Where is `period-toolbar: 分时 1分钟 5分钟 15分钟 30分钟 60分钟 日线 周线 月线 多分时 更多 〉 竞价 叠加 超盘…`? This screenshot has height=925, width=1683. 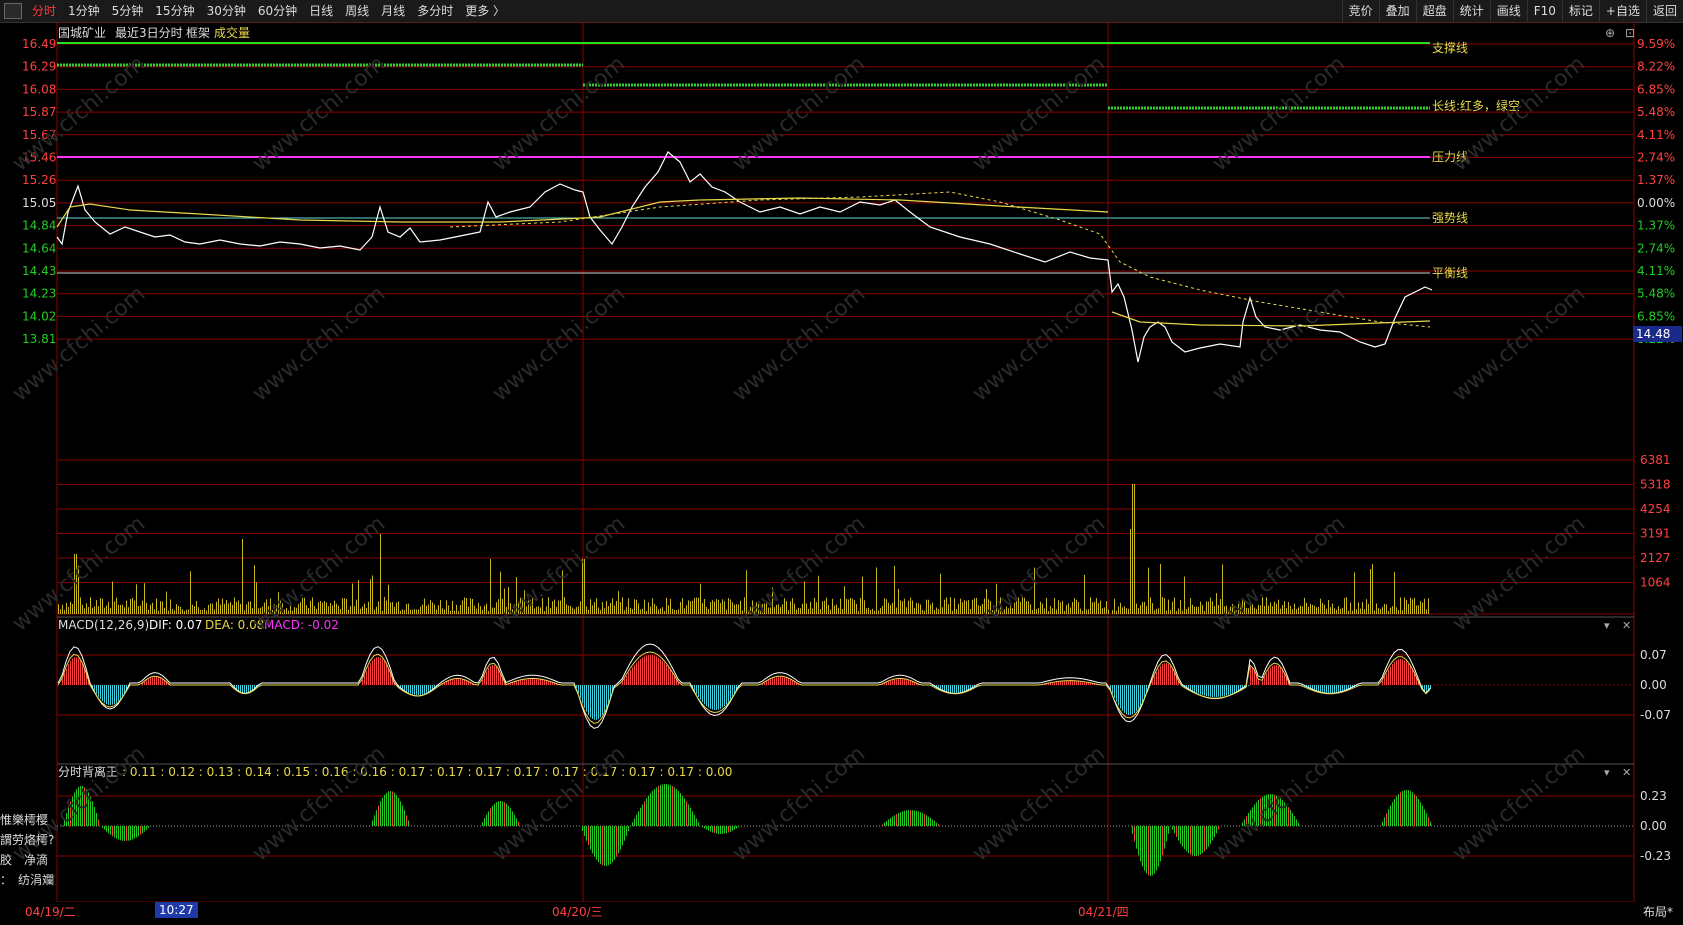
period-toolbar: 分时 1分钟 5分钟 15分钟 30分钟 60分钟 日线 周线 月线 多分时 更多 〉 竞价 叠加 超盘… is located at coordinates (841, 11).